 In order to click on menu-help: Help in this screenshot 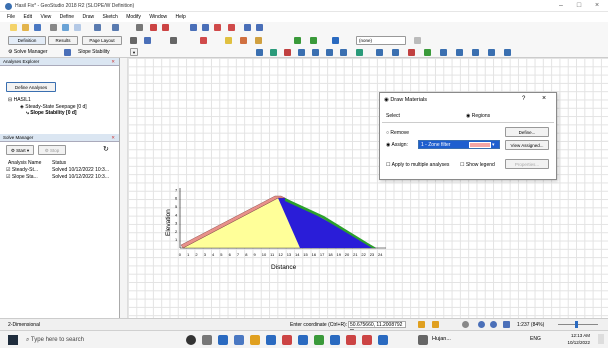, I will do `click(181, 17)`.